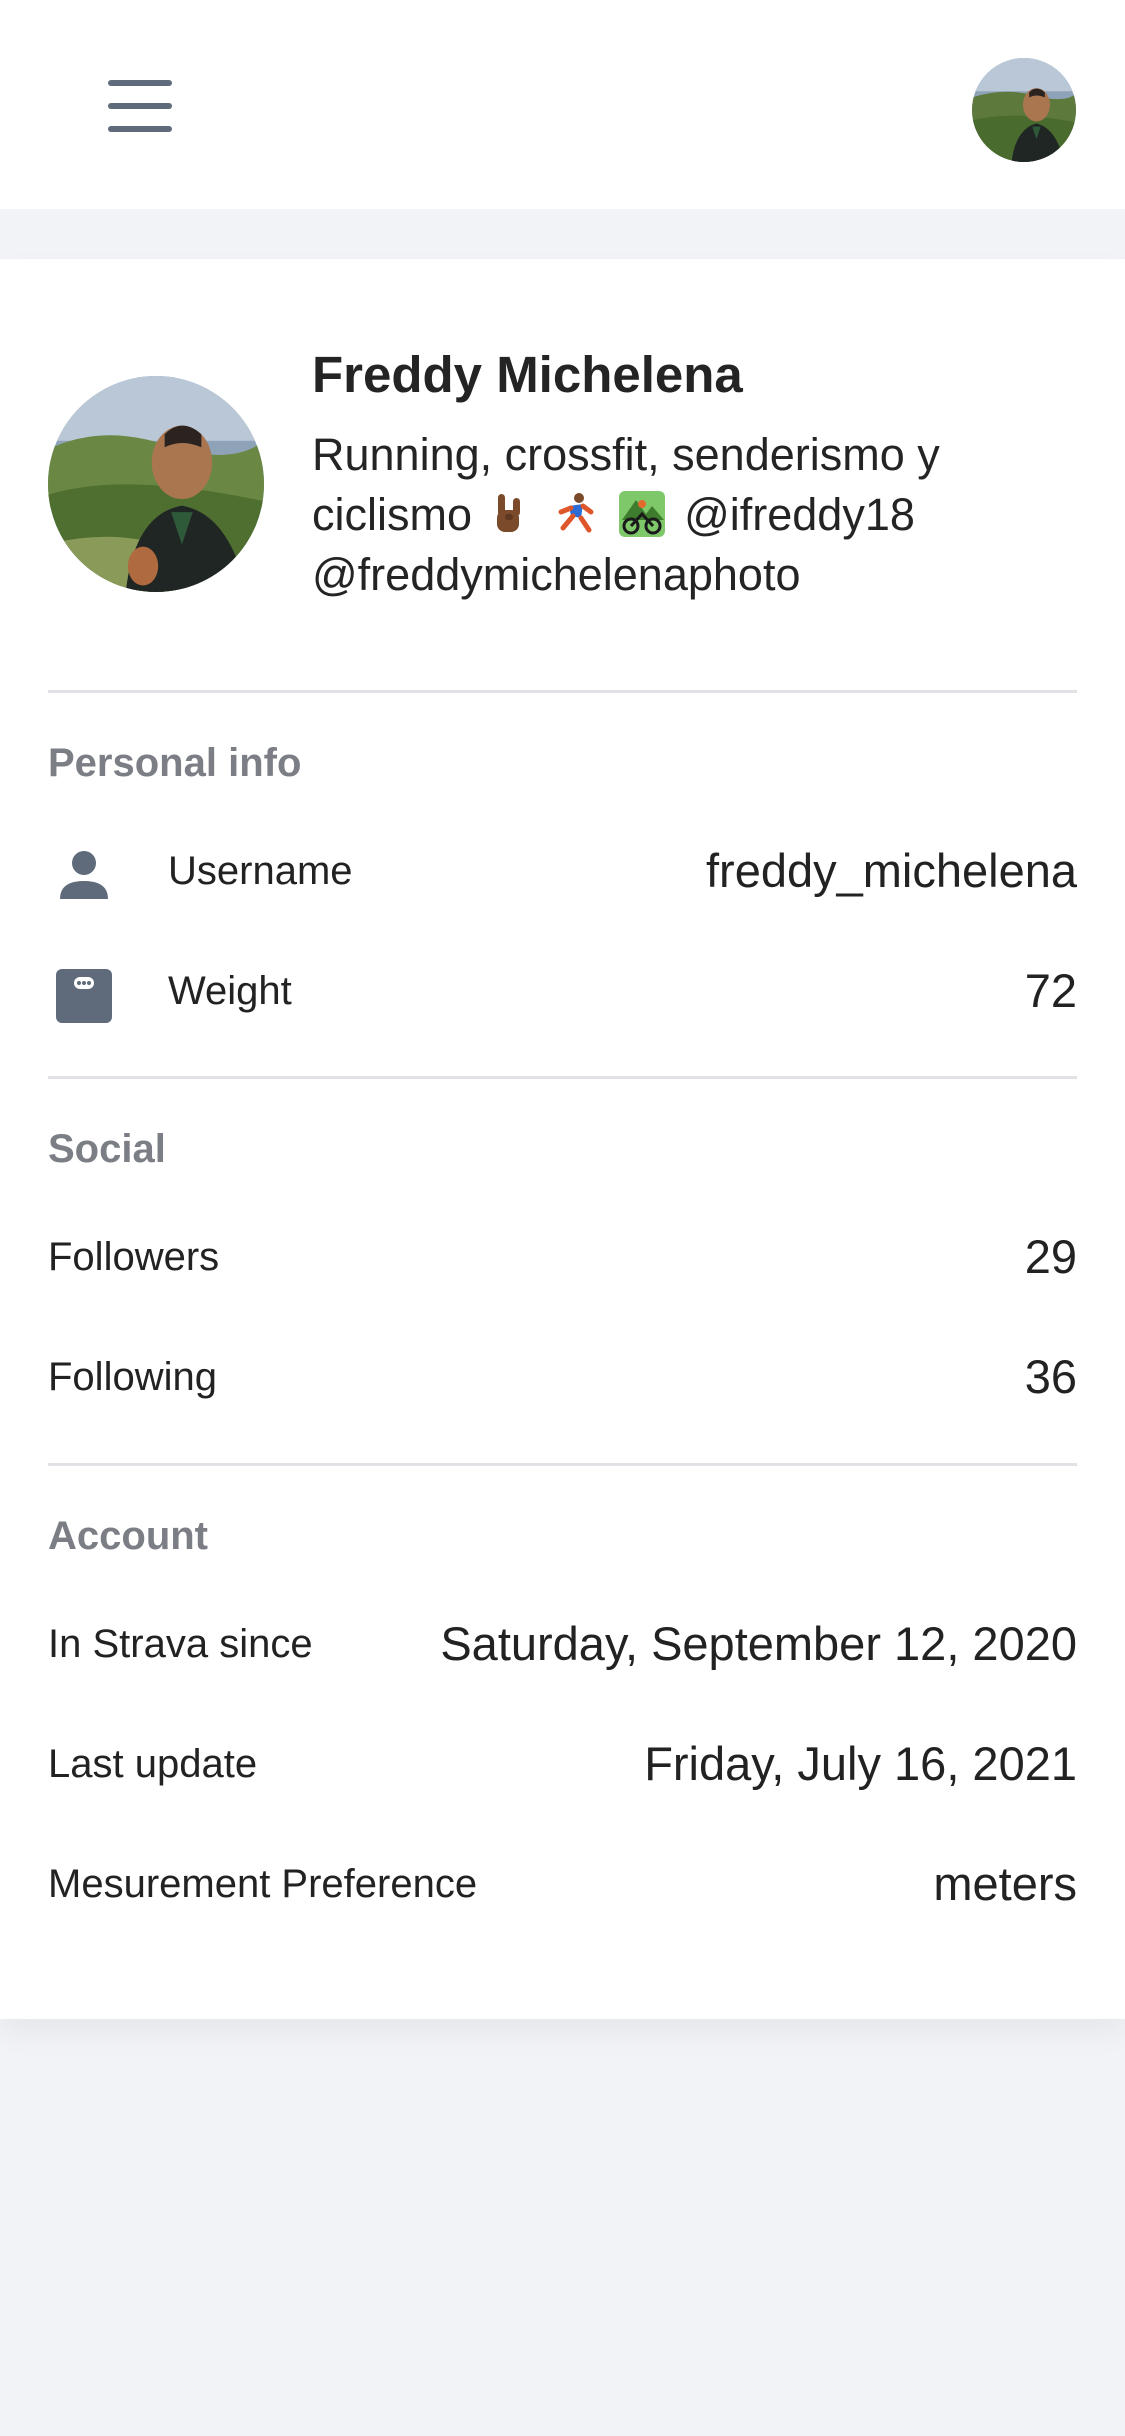  I want to click on following-label: Following, so click(132, 1377).